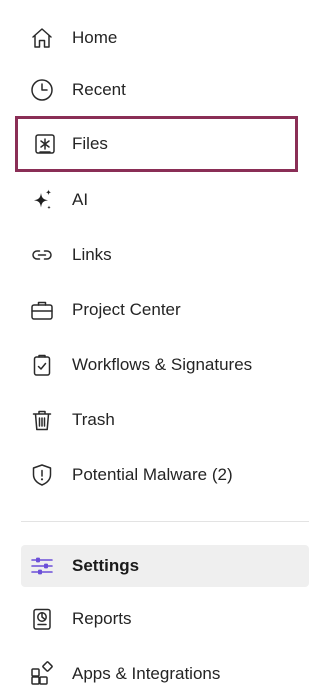 The height and width of the screenshot is (698, 320). Describe the element at coordinates (165, 521) in the screenshot. I see `nav-divider` at that location.